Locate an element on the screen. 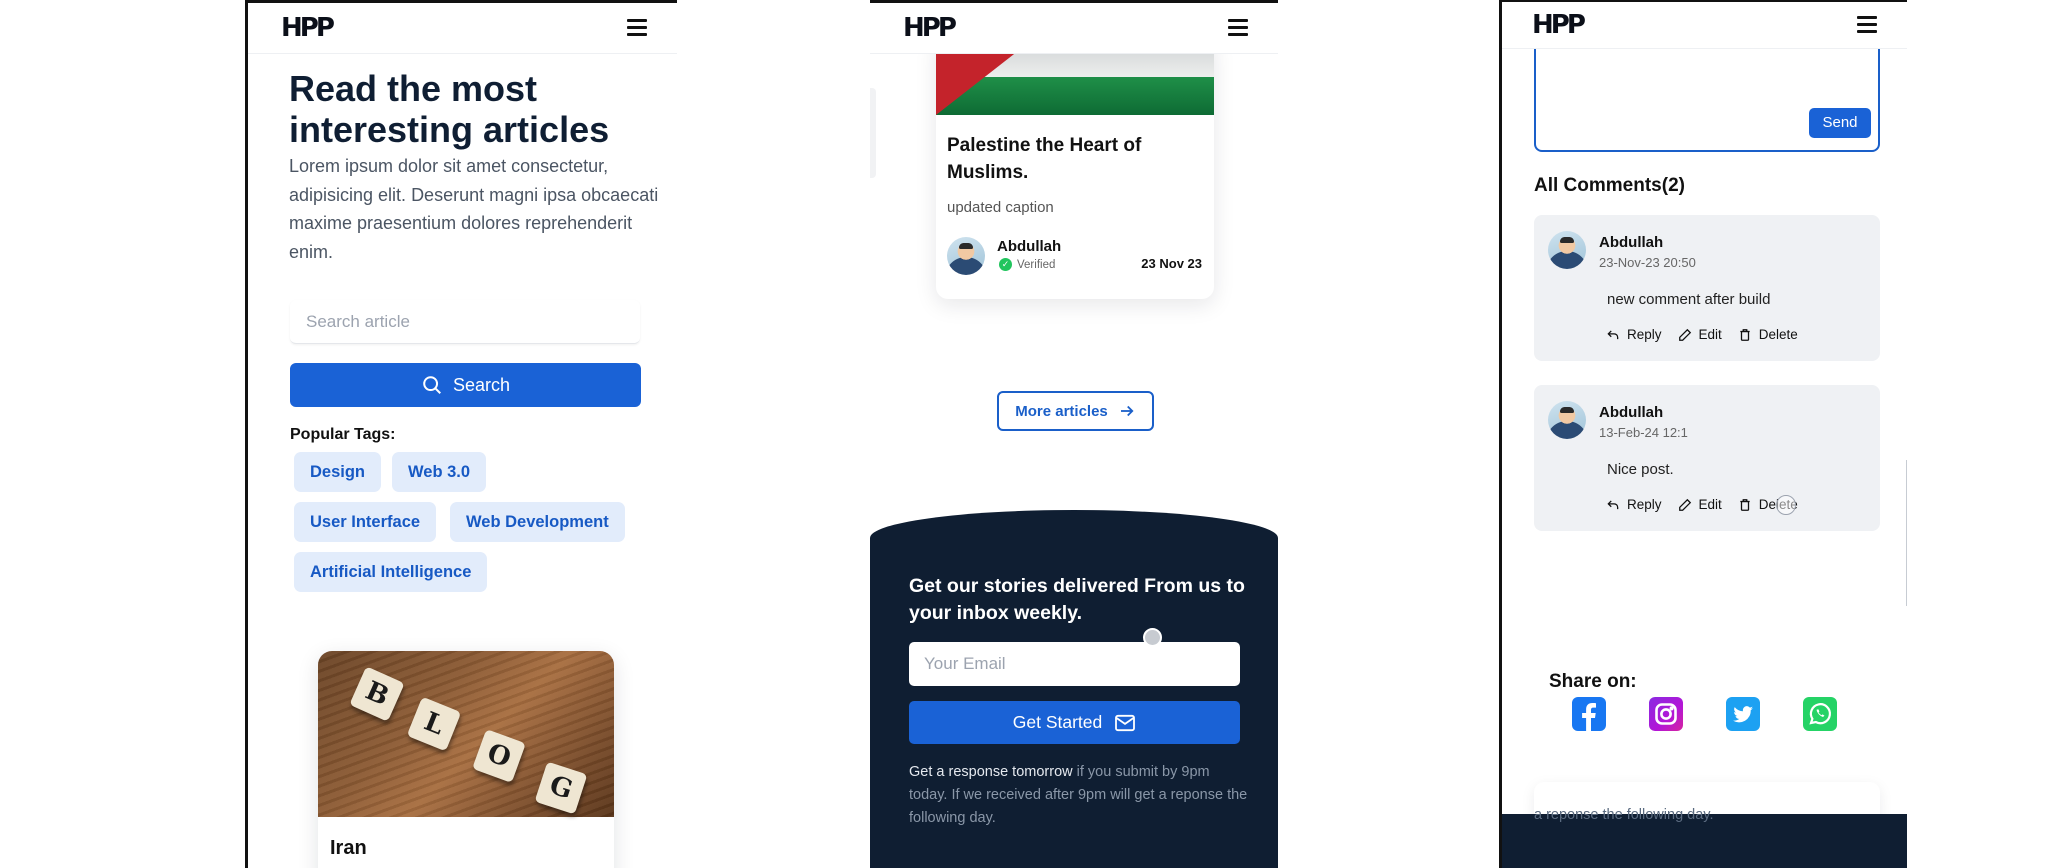 Image resolution: width=2048 pixels, height=868 pixels. verified-badge: ✓ Verified is located at coordinates (1027, 264).